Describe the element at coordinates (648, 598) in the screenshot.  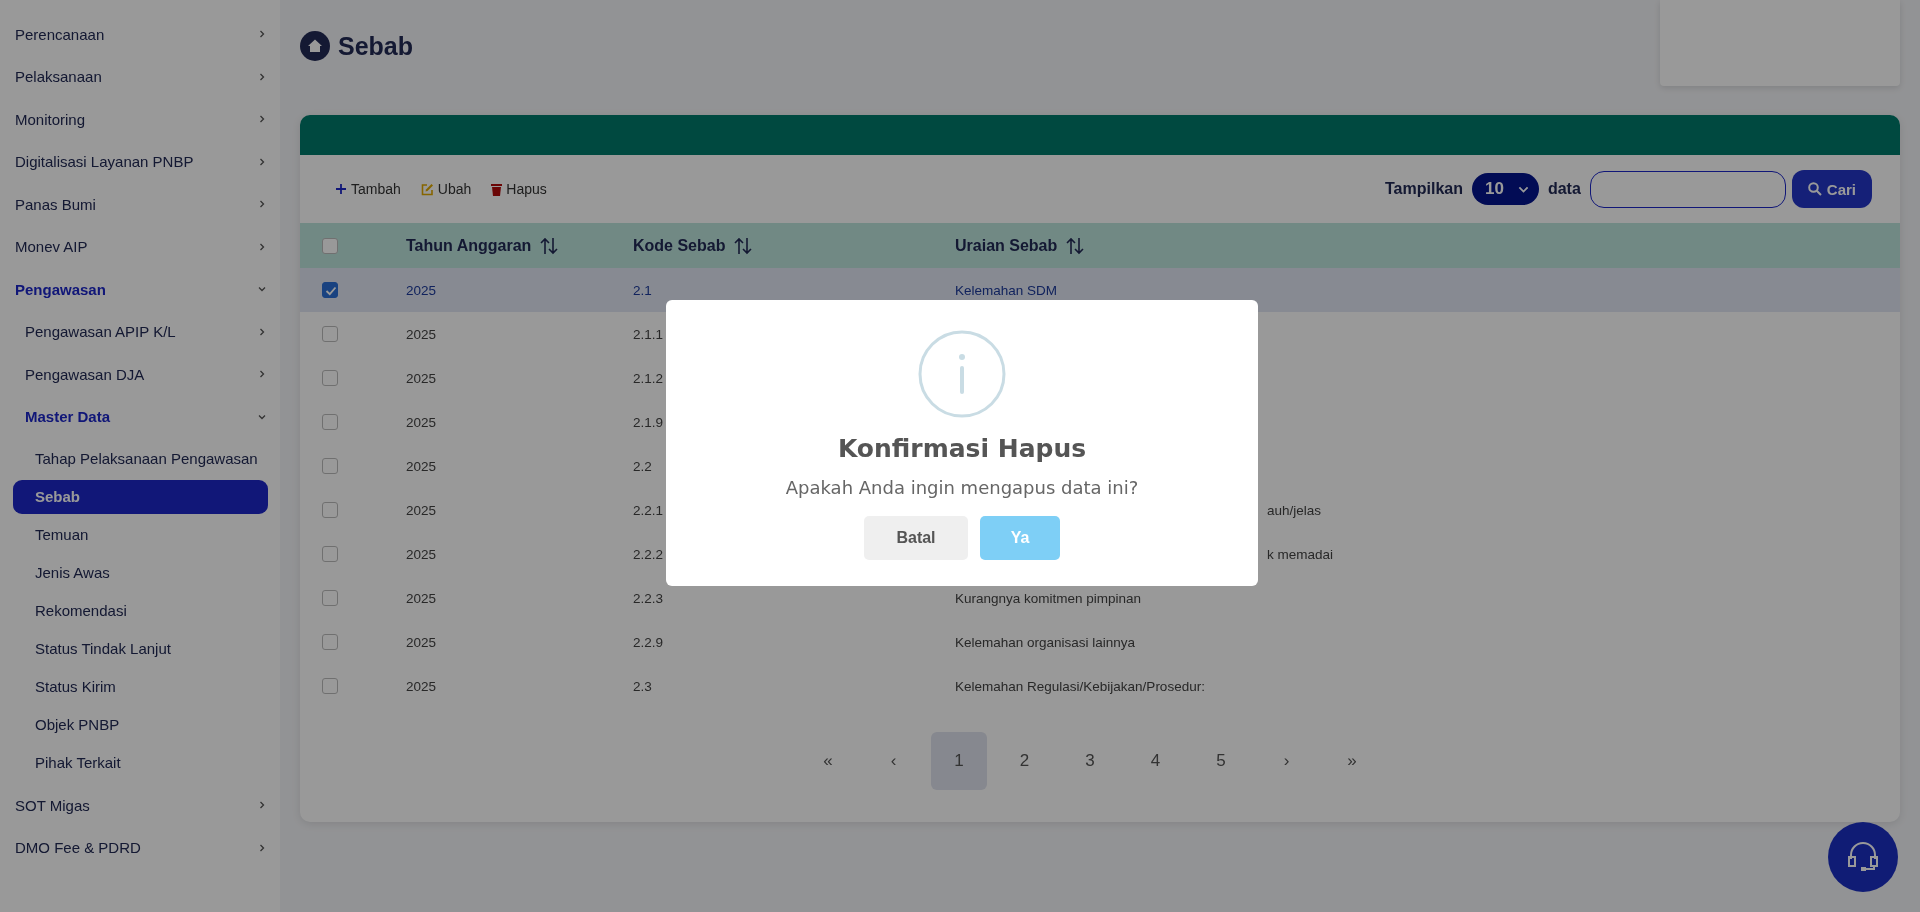
I see `table-cell: 2.2.3` at that location.